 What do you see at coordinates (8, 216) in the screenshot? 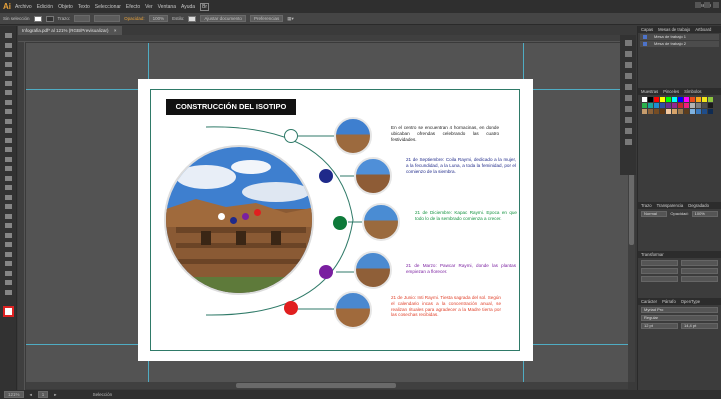
I see `gradient-tool-icon` at bounding box center [8, 216].